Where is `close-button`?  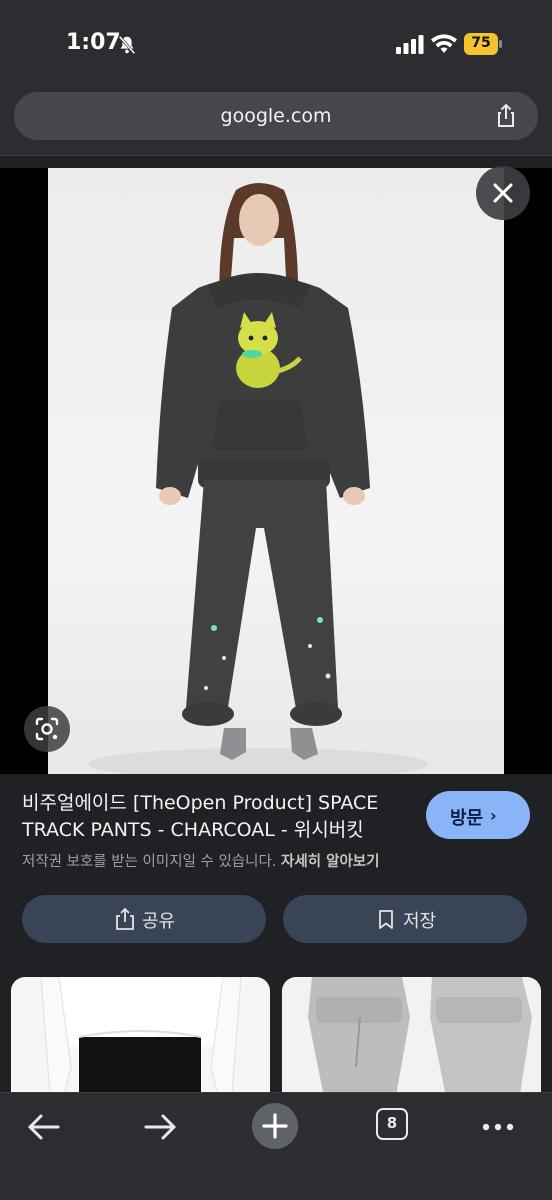 close-button is located at coordinates (503, 193).